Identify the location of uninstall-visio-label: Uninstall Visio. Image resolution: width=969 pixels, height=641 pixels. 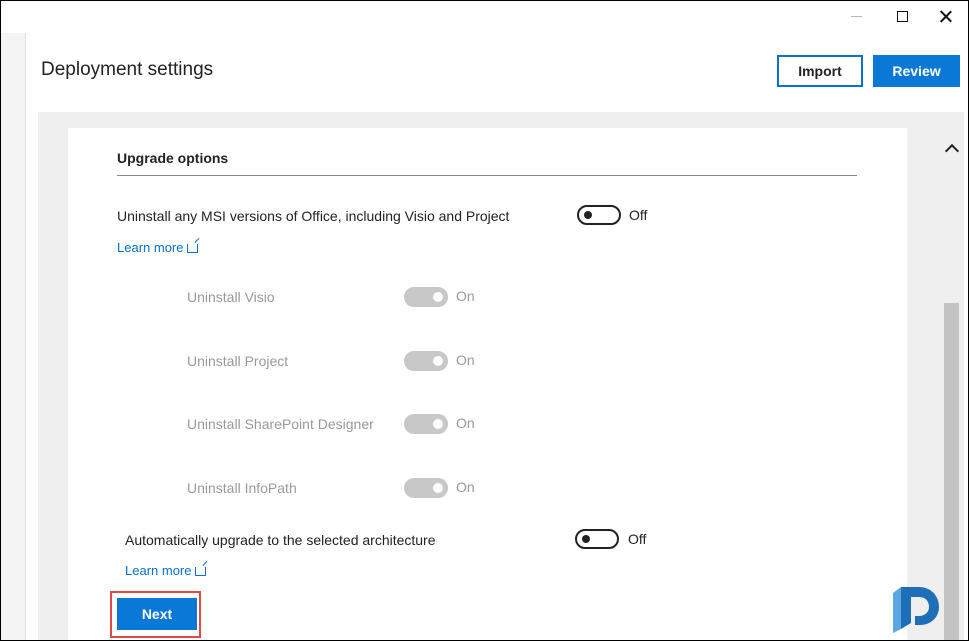
(231, 297).